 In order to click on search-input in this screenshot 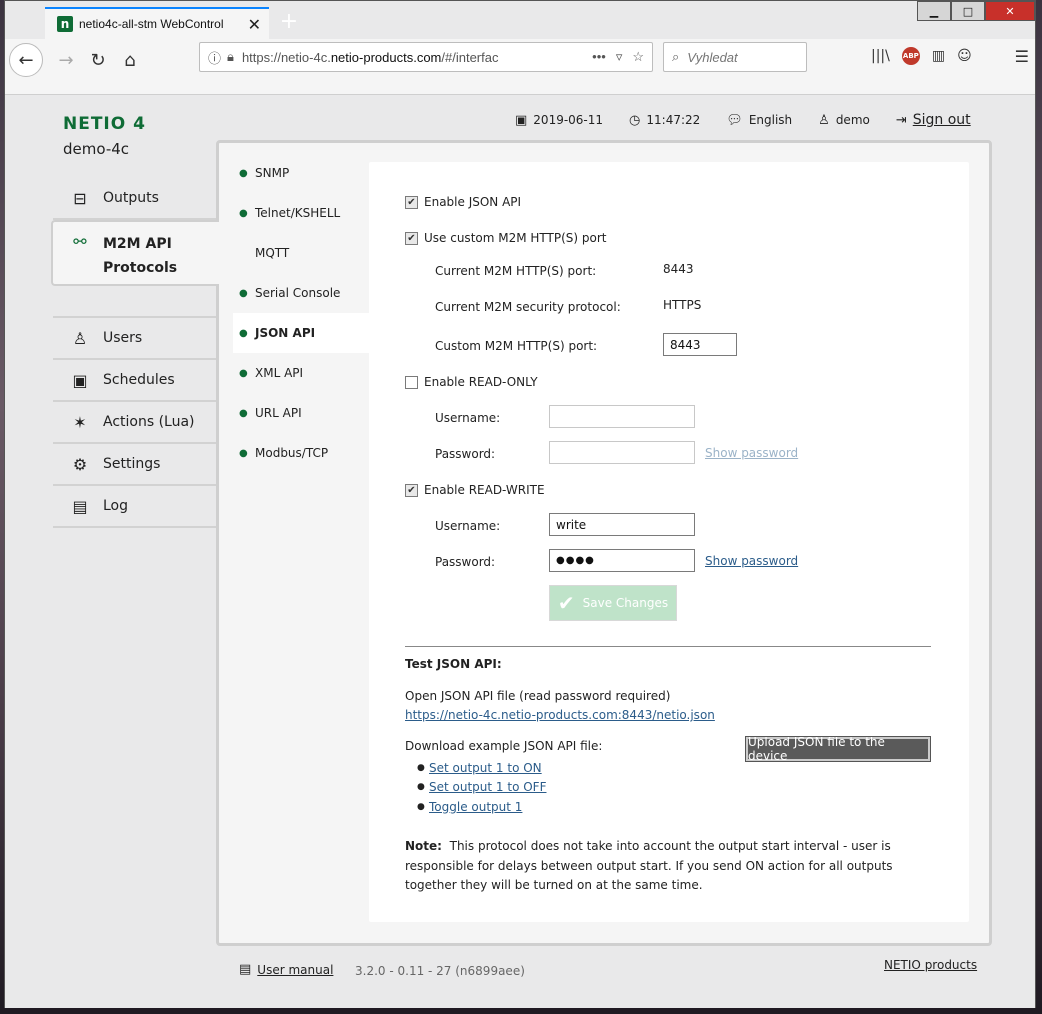, I will do `click(737, 57)`.